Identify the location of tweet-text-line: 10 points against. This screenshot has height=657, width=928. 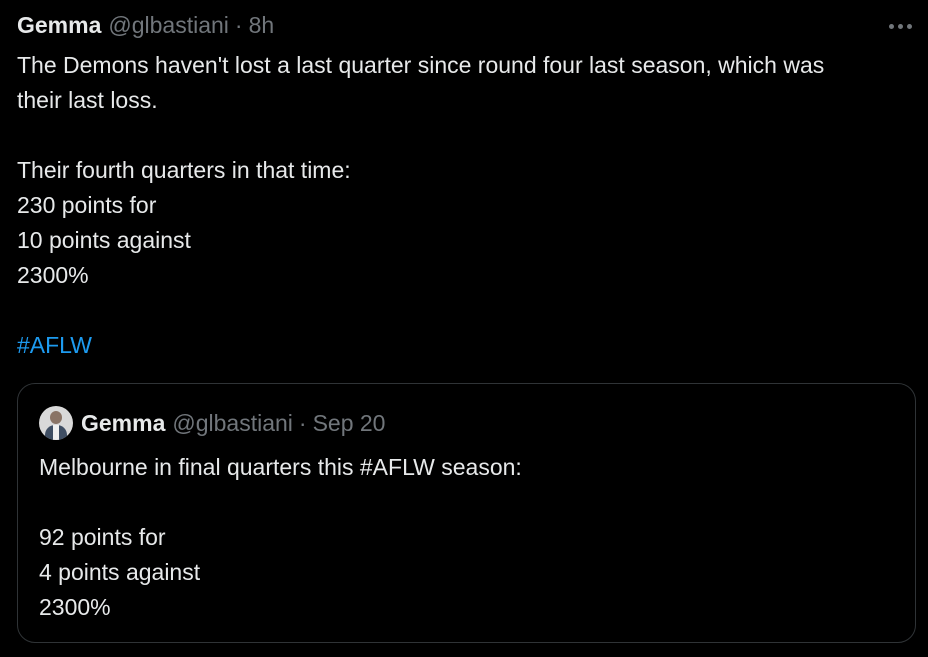
(104, 240).